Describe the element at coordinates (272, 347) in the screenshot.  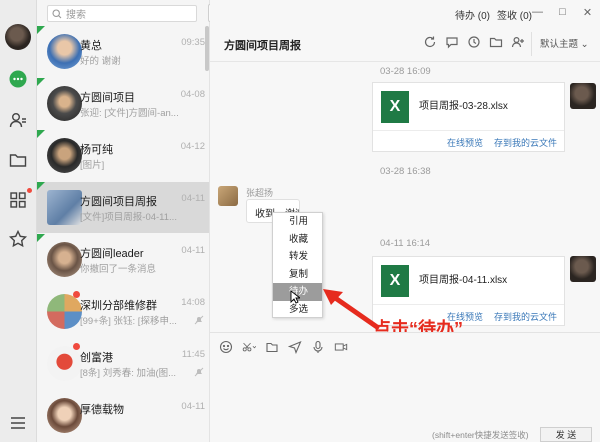
I see `file-icon` at that location.